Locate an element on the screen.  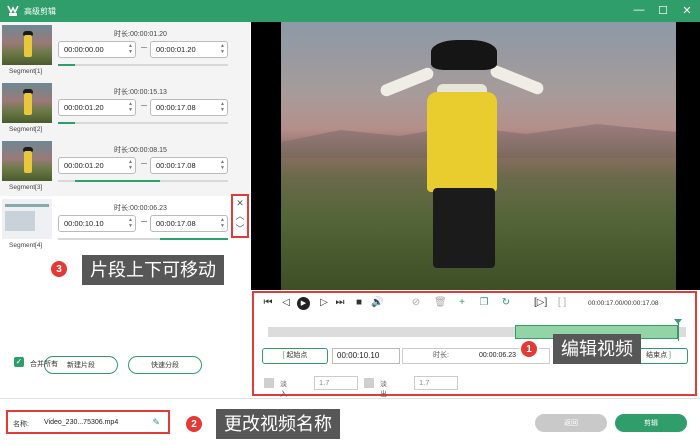
segment-duration: 时长:00:00:08.15 is located at coordinates (140, 150).